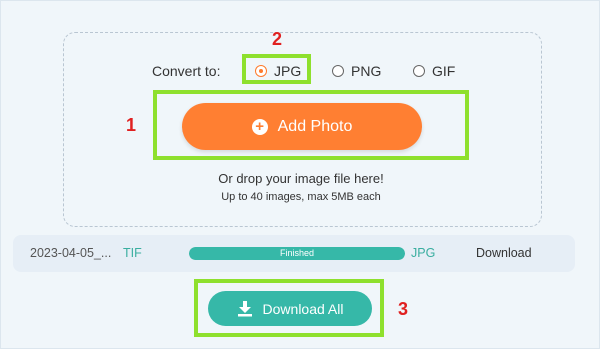  What do you see at coordinates (186, 71) in the screenshot?
I see `convert-to-label: Convert to:` at bounding box center [186, 71].